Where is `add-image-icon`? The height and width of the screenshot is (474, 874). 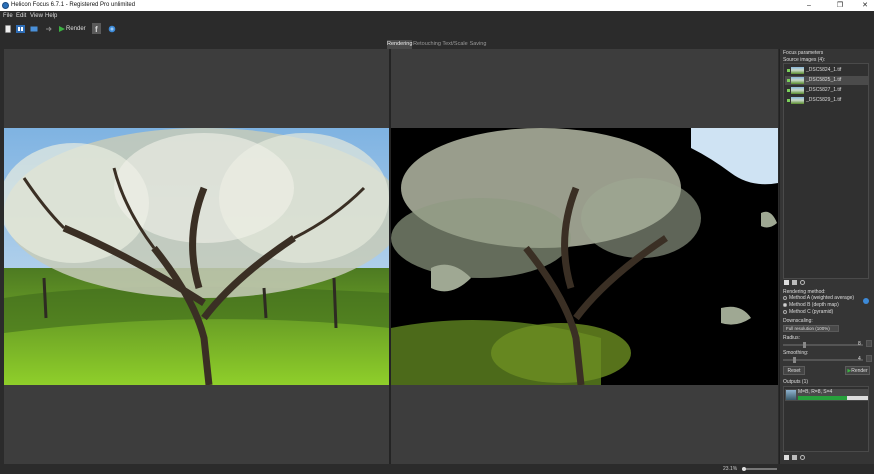 add-image-icon is located at coordinates (786, 282).